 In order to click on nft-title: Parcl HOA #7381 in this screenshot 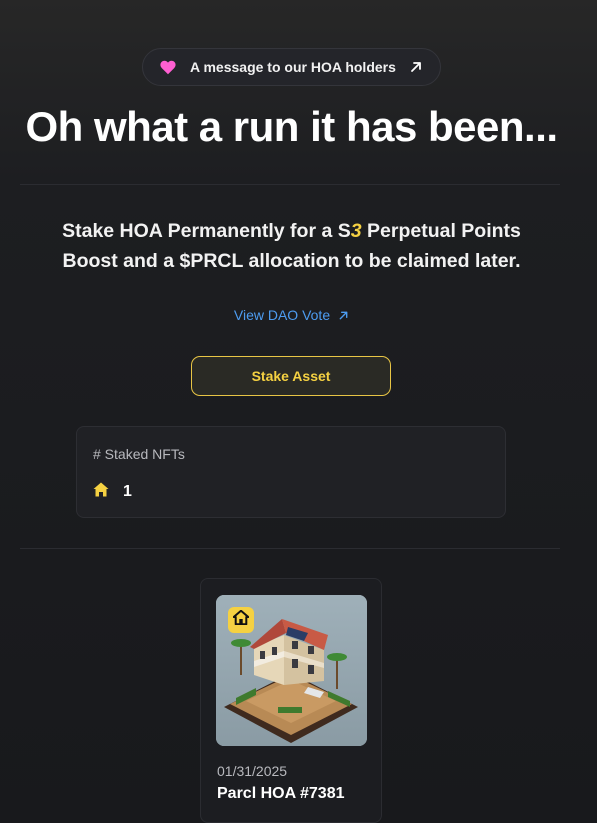, I will do `click(281, 793)`.